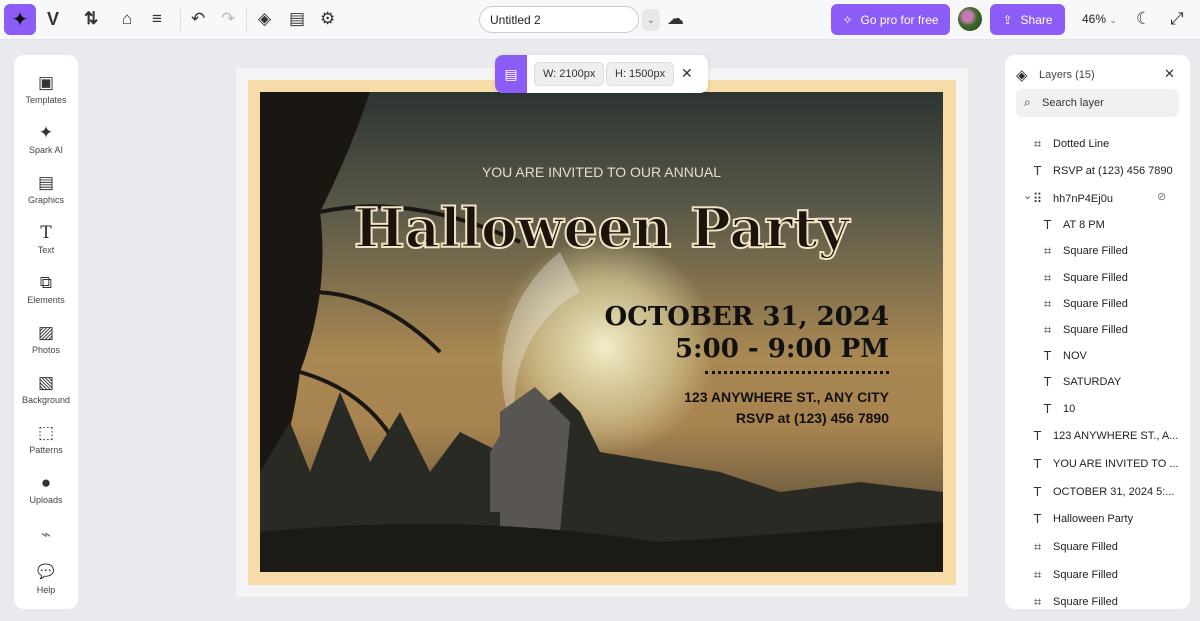 This screenshot has width=1200, height=621. What do you see at coordinates (46, 482) in the screenshot?
I see `uploads-icon: ●` at bounding box center [46, 482].